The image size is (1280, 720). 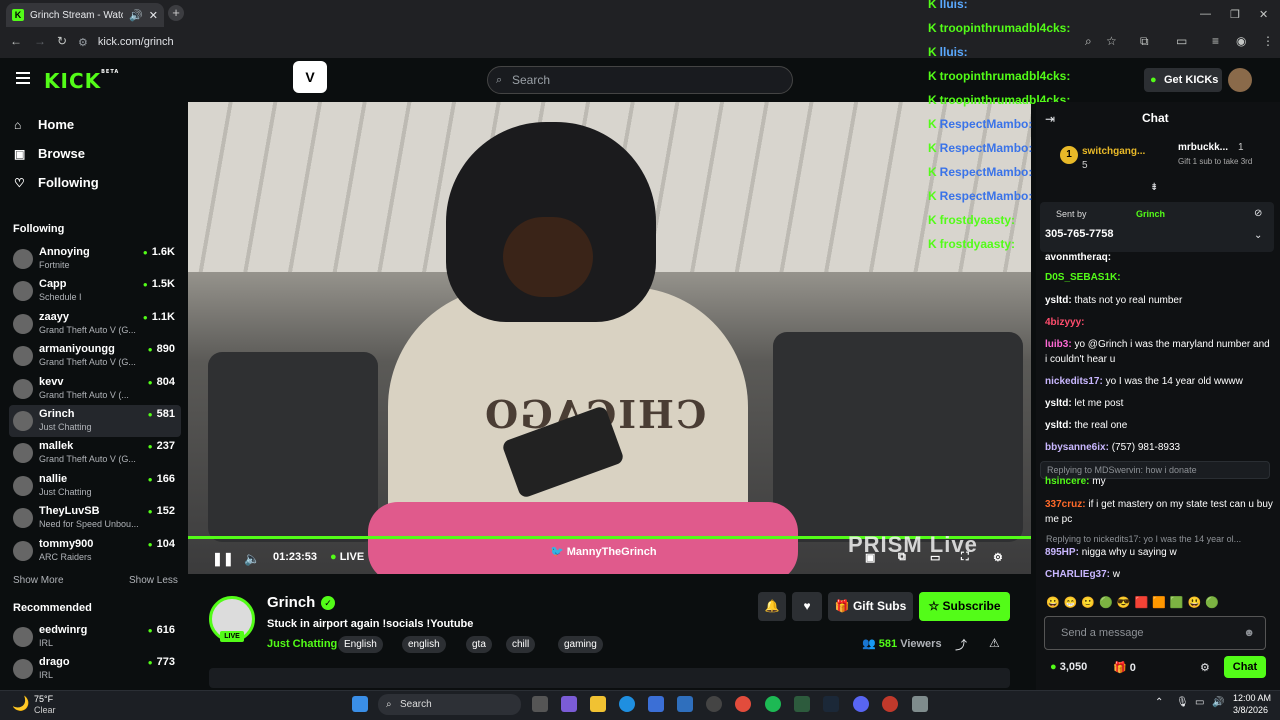 What do you see at coordinates (20, 703) in the screenshot?
I see `weather-moon-icon: 🌙` at bounding box center [20, 703].